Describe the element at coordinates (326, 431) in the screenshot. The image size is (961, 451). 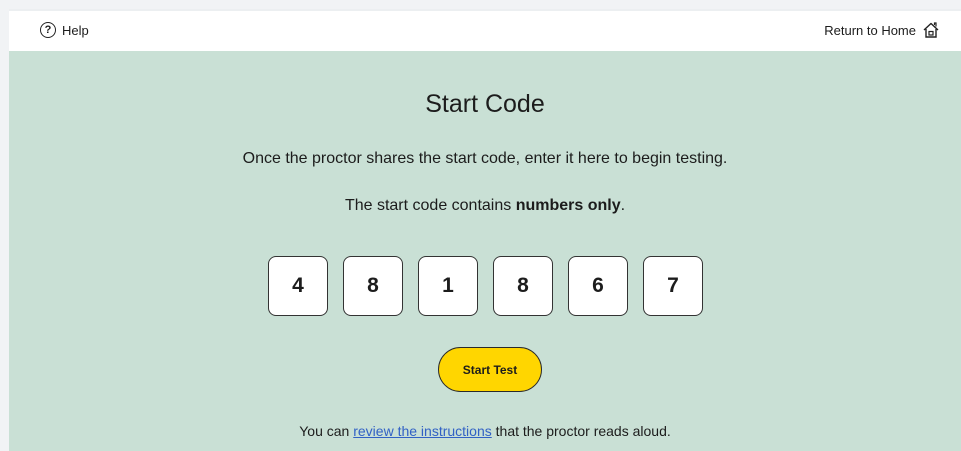
I see `footer-prefix: You can` at that location.